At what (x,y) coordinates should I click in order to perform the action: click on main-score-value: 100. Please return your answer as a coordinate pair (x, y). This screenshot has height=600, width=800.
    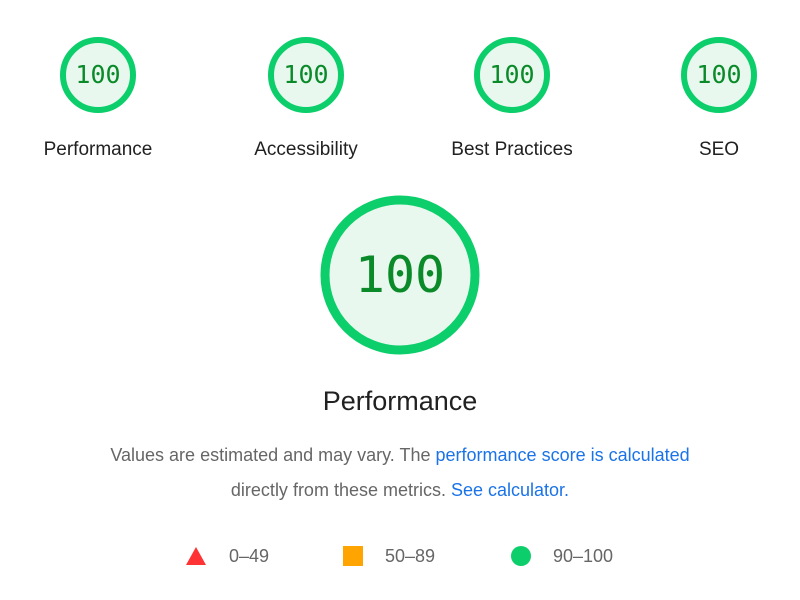
    Looking at the image, I should click on (400, 275).